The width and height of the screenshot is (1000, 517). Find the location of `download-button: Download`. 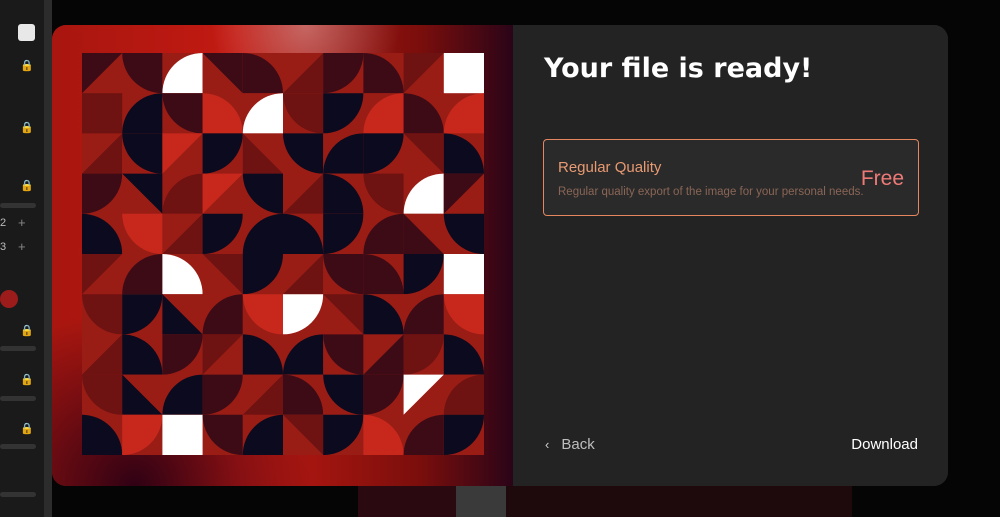

download-button: Download is located at coordinates (884, 444).